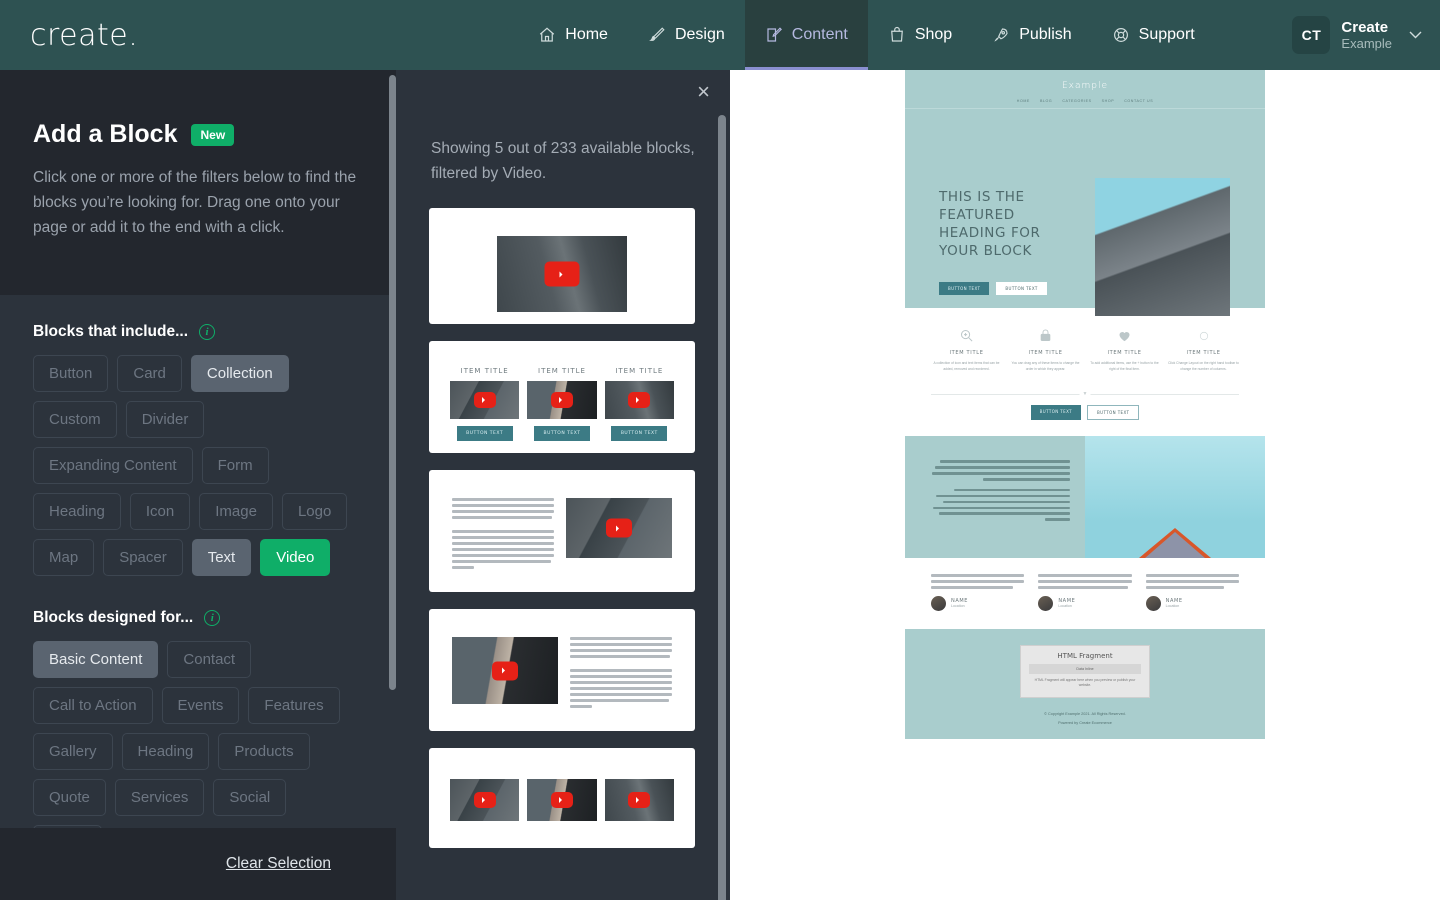 The height and width of the screenshot is (900, 1440). Describe the element at coordinates (198, 332) in the screenshot. I see `filter-group-label: Blocks that include... i` at that location.